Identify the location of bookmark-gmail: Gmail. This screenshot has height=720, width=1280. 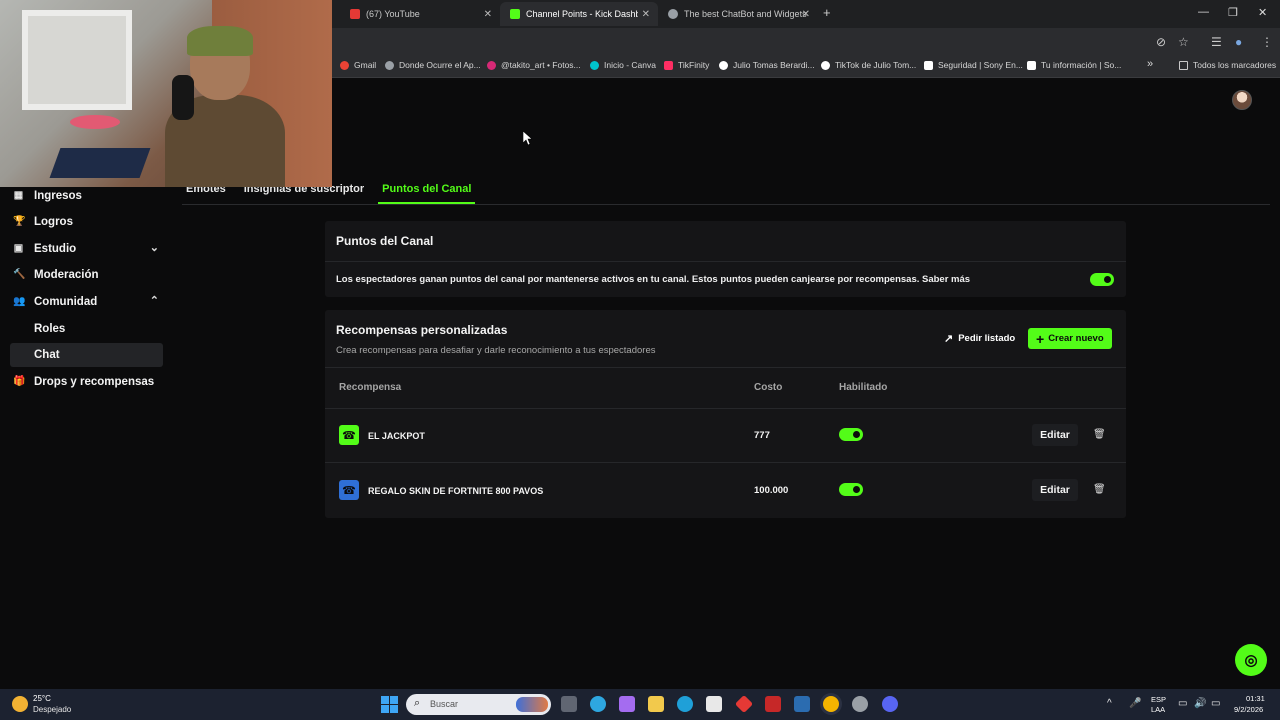
(358, 65).